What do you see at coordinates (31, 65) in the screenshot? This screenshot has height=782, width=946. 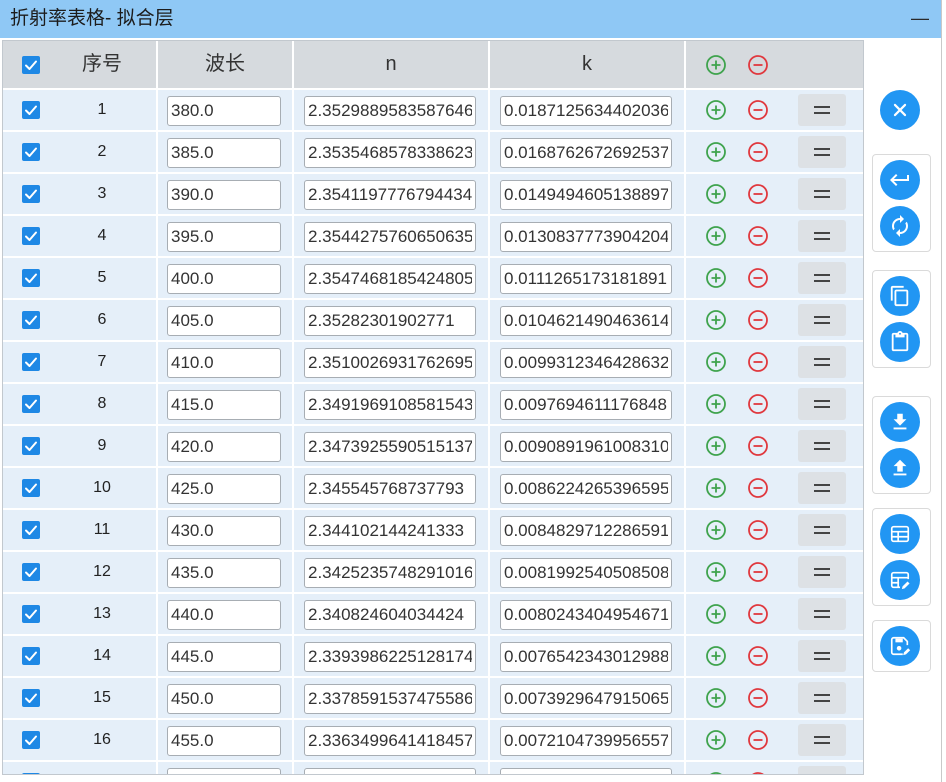 I see `select-all-checkbox` at bounding box center [31, 65].